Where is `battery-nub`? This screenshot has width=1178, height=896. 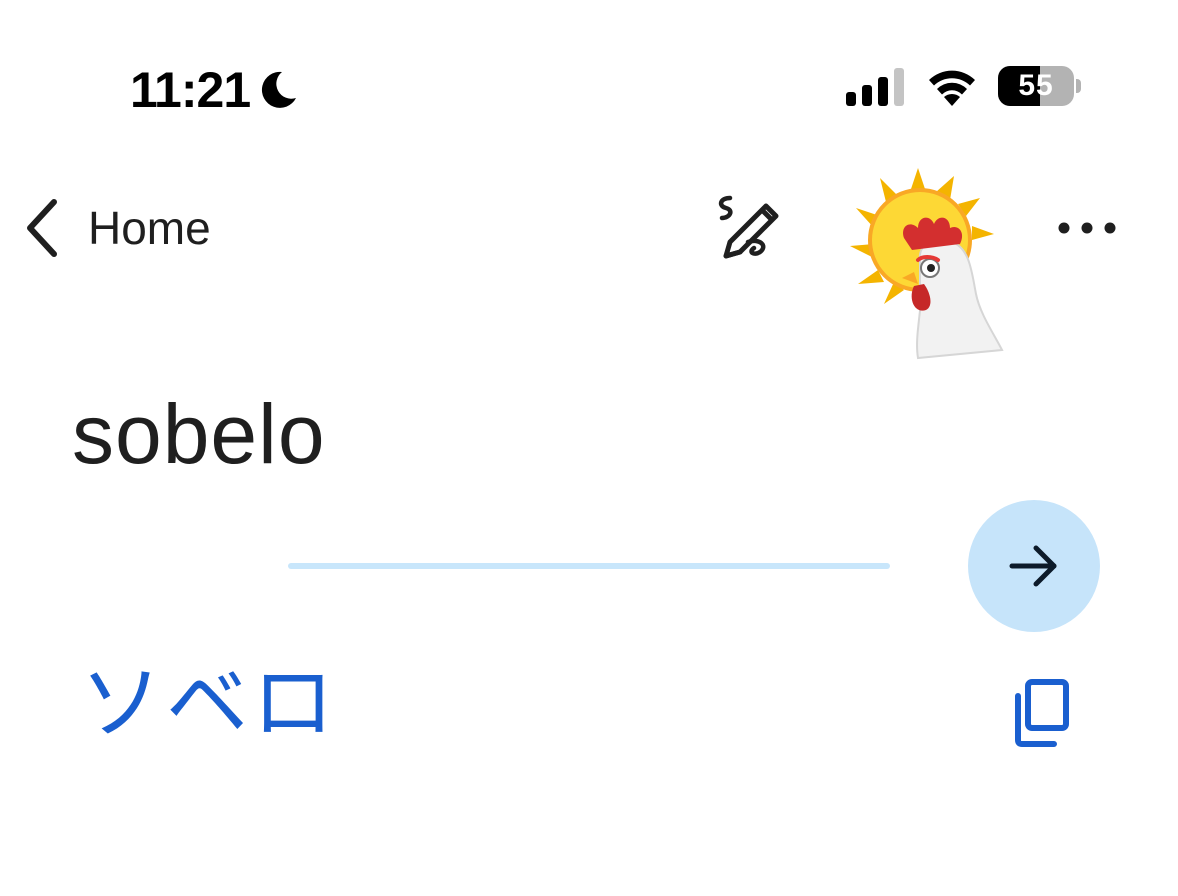 battery-nub is located at coordinates (1078, 86).